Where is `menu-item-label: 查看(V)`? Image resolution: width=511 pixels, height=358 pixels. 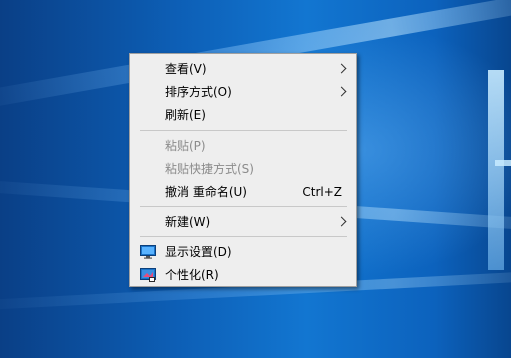 menu-item-label: 查看(V) is located at coordinates (186, 69).